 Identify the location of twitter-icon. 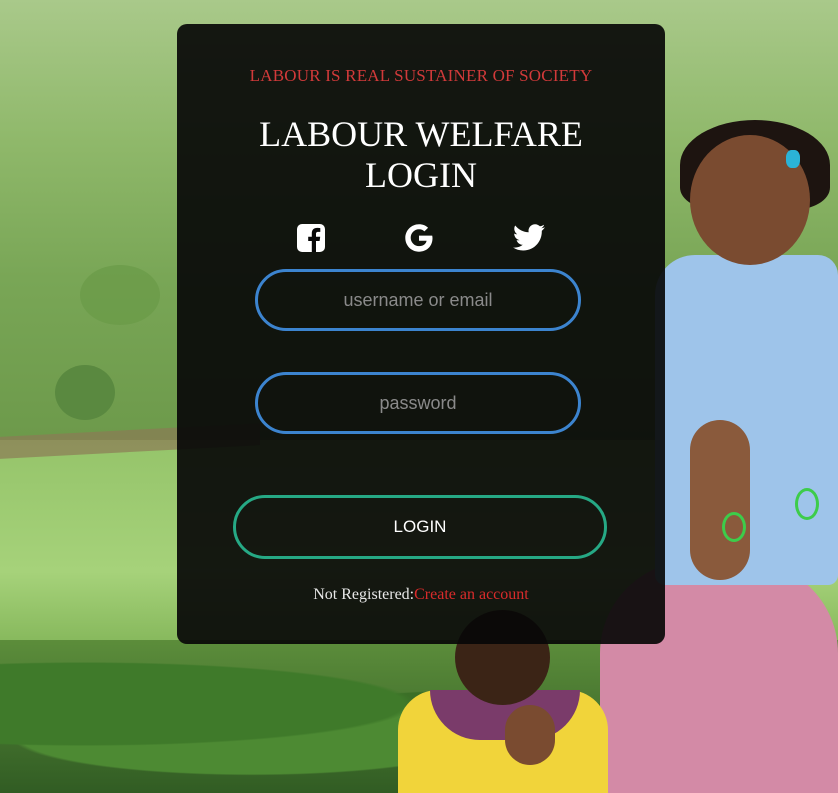
(529, 238).